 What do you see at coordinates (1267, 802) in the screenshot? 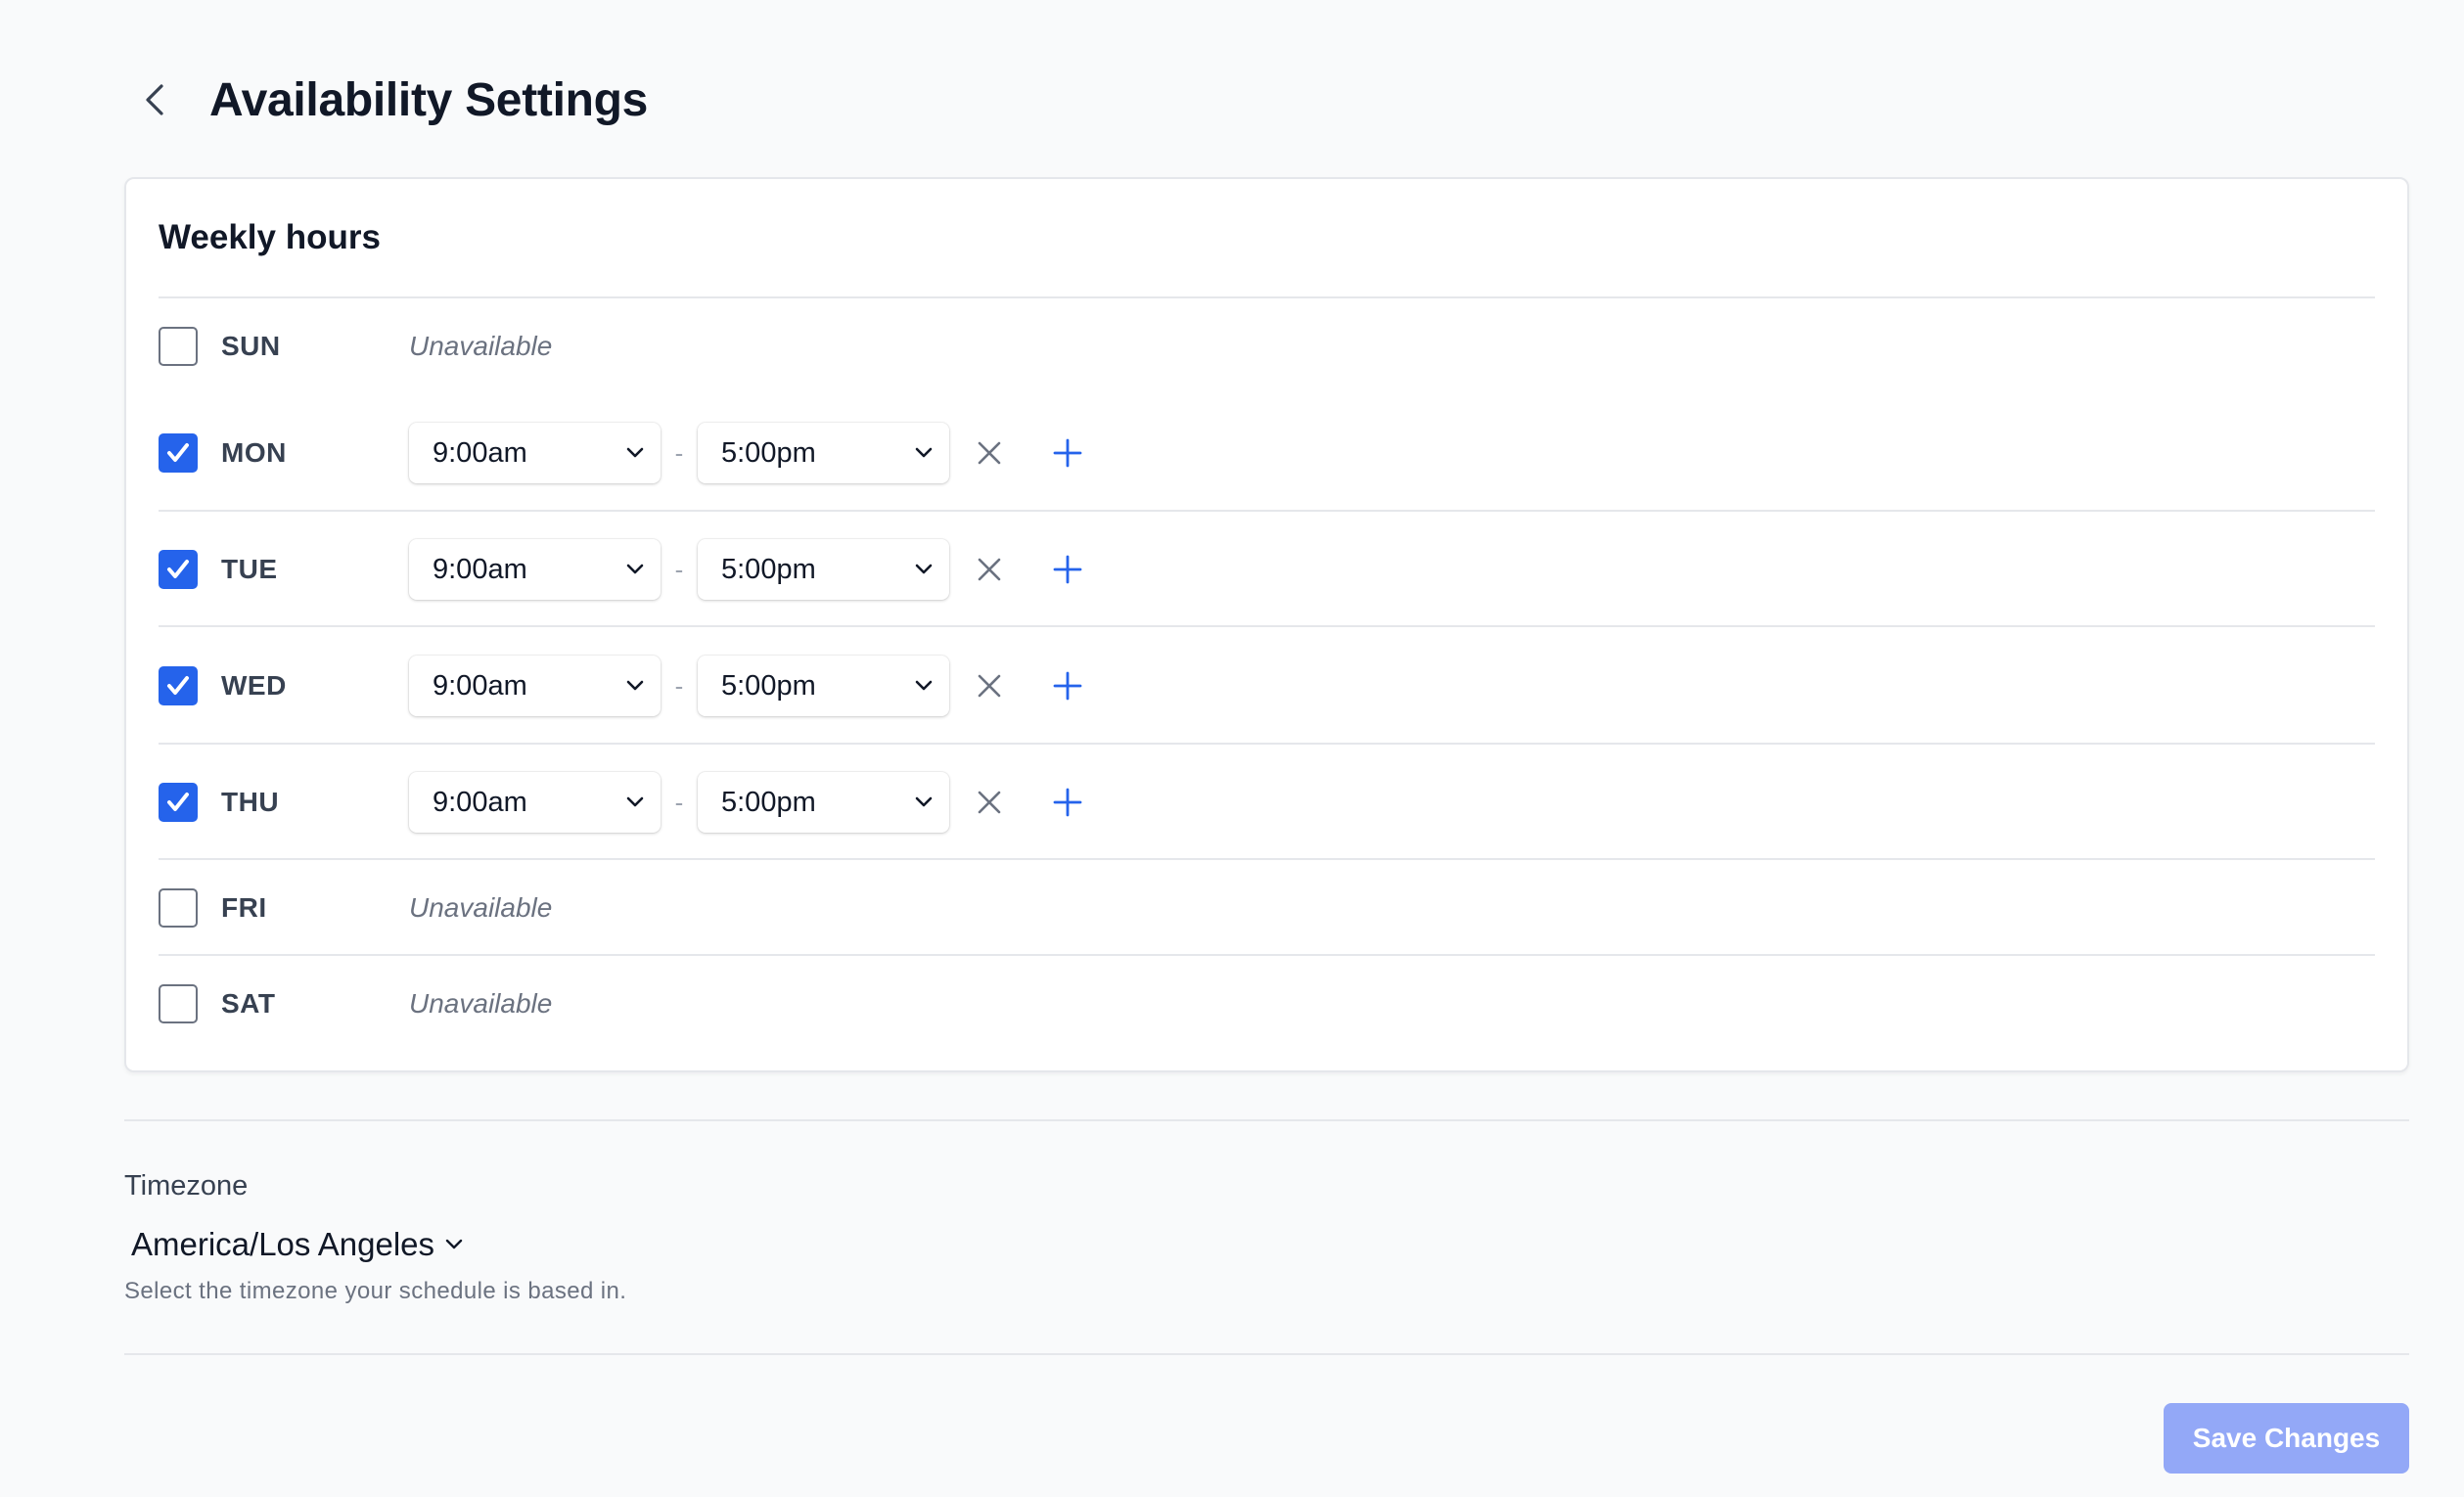
I see `day-row-thu: THU 9:00am - 5:00pm` at bounding box center [1267, 802].